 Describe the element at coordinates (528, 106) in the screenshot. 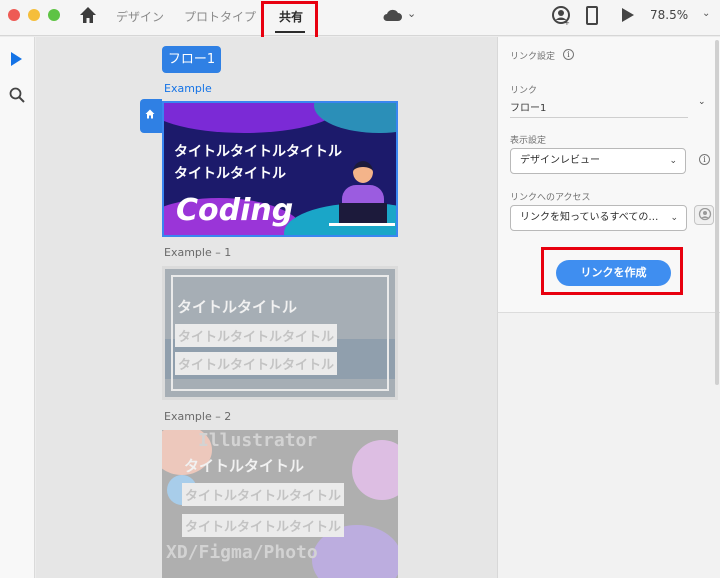

I see `link-select: フロー1` at that location.